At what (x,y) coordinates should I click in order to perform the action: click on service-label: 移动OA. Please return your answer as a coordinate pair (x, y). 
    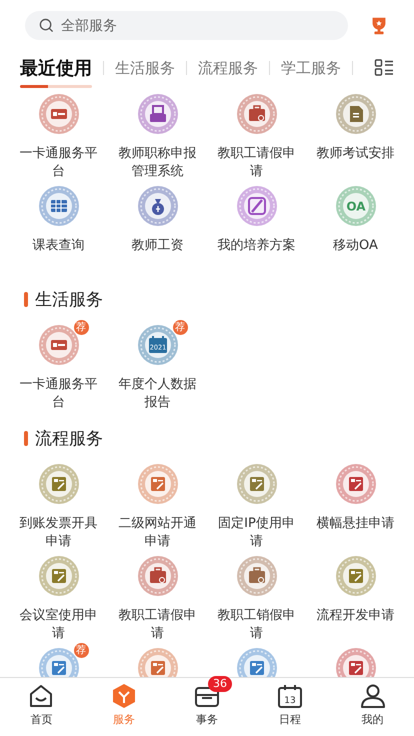
    Looking at the image, I should click on (355, 246).